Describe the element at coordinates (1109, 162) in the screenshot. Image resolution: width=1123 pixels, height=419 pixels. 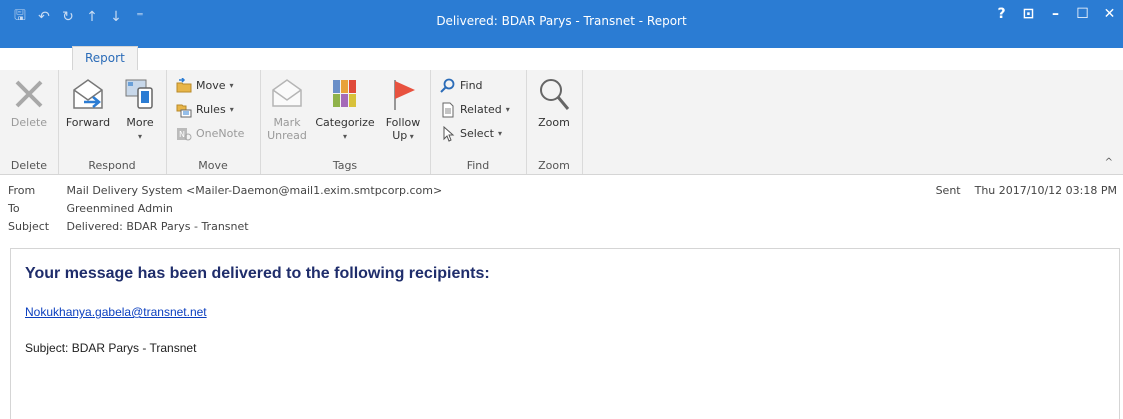
I see `collapse-ribbon-button: ^` at that location.